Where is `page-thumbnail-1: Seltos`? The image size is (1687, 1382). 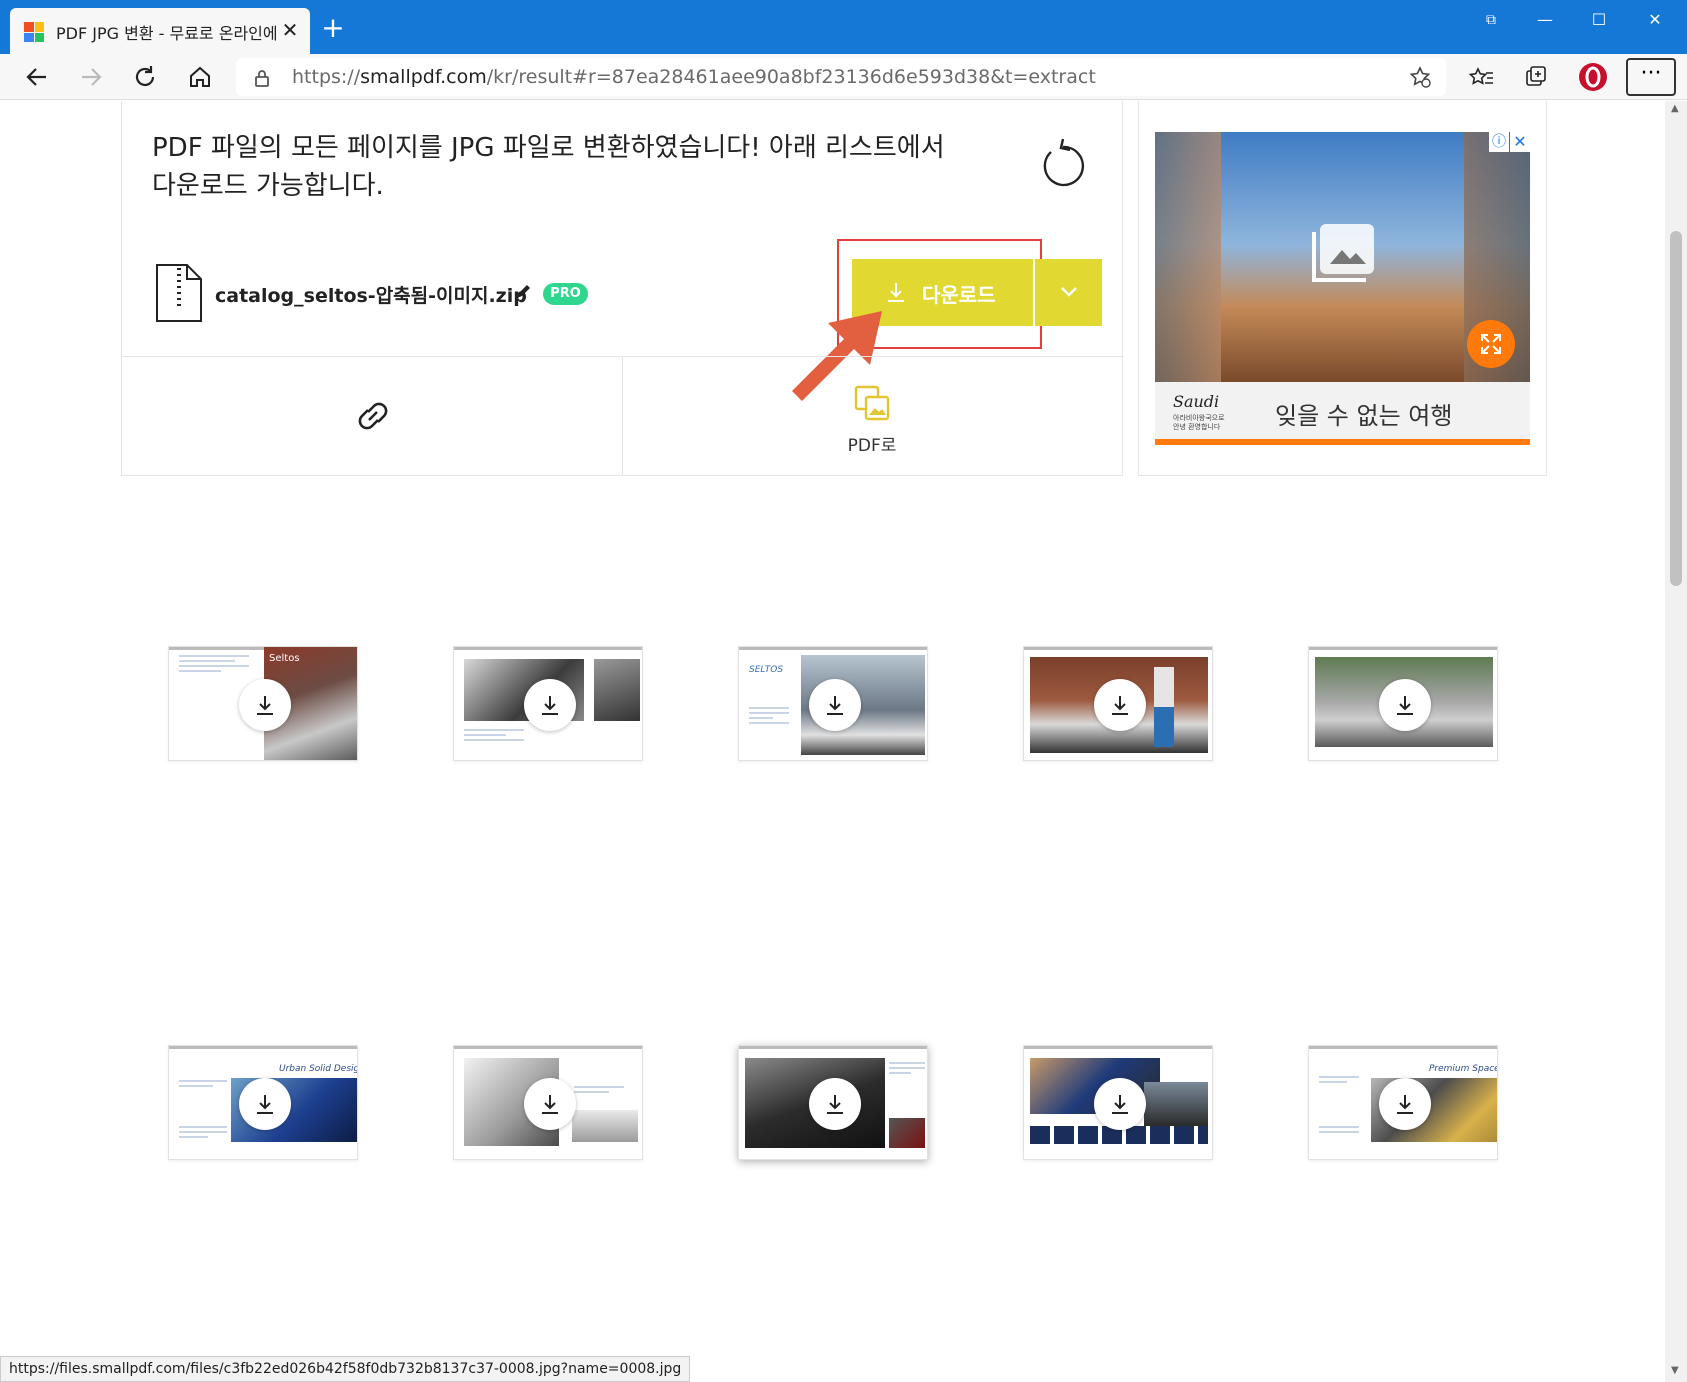 page-thumbnail-1: Seltos is located at coordinates (263, 703).